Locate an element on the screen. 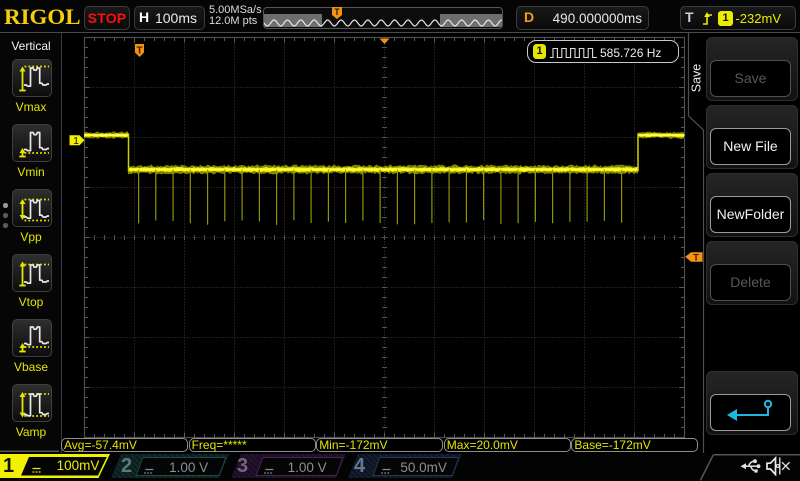 The width and height of the screenshot is (800, 481). svg-text: 1 is located at coordinates (76, 141).